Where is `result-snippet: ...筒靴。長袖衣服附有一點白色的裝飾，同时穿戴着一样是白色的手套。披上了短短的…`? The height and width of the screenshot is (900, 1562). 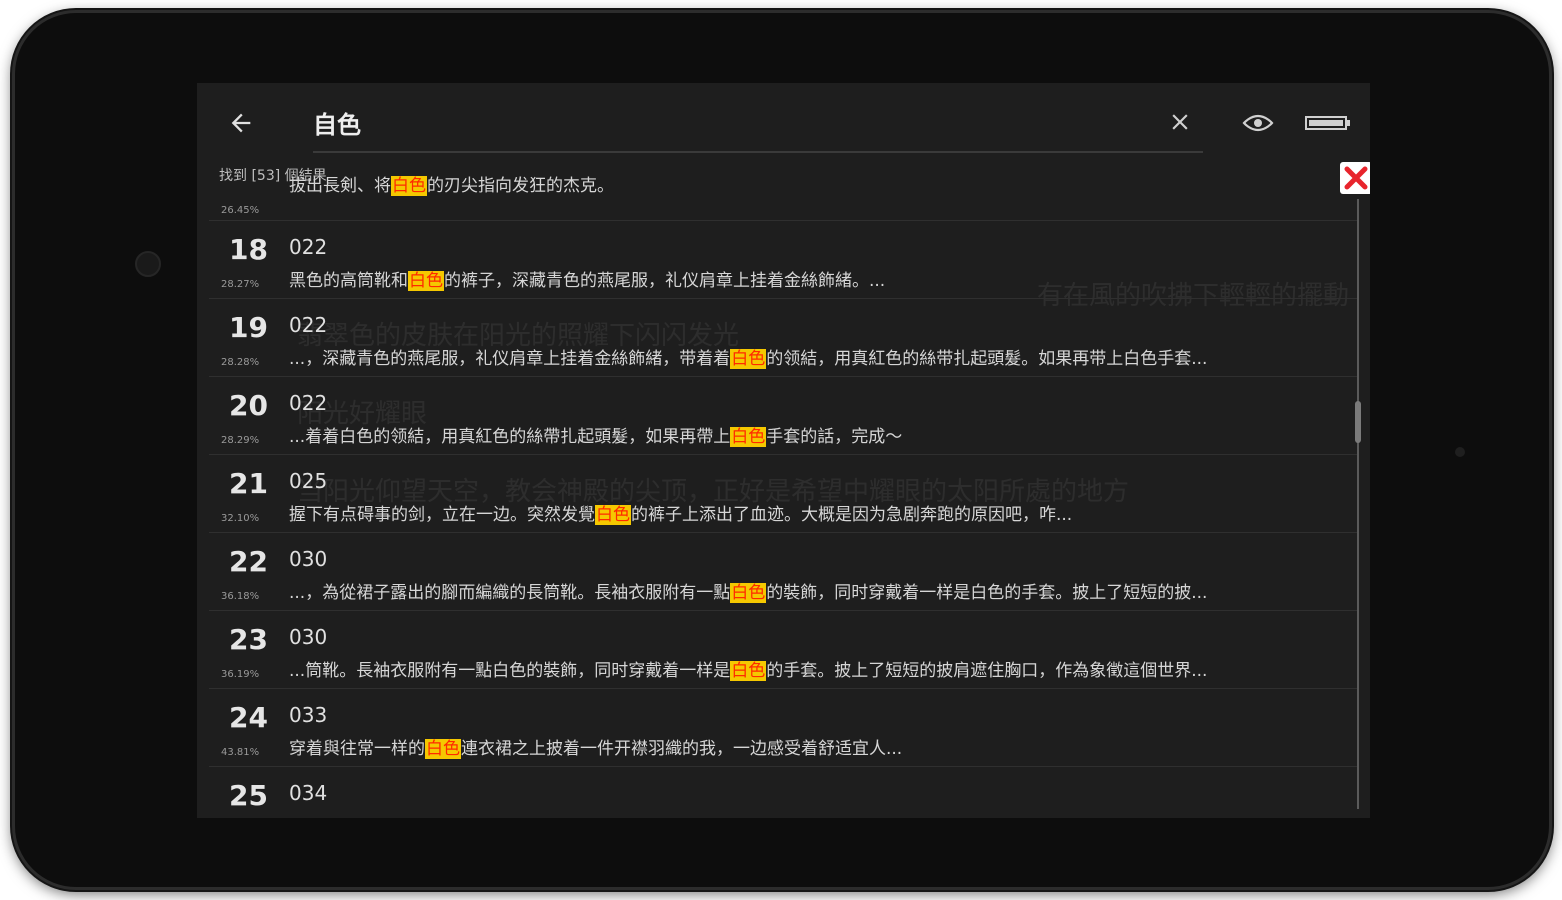
result-snippet: ...筒靴。長袖衣服附有一點白色的裝飾，同时穿戴着一样是白色的手套。披上了短短的… is located at coordinates (748, 671).